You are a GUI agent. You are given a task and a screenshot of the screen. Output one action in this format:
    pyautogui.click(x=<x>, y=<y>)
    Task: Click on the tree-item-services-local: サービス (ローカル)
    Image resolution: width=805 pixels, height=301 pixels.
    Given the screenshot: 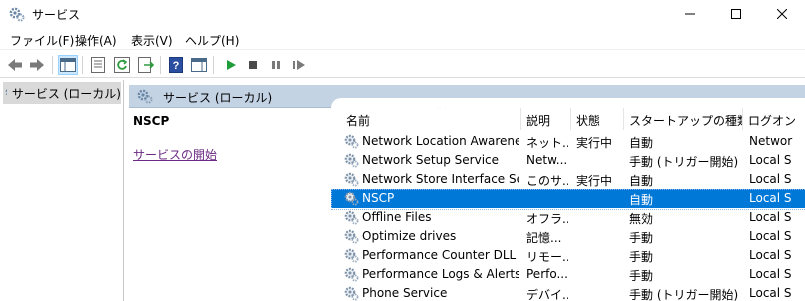 What is the action you would take?
    pyautogui.click(x=62, y=93)
    